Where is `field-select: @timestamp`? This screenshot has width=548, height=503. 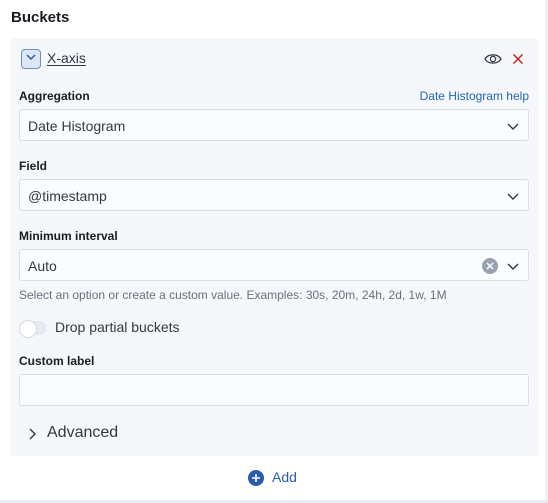 field-select: @timestamp is located at coordinates (274, 195).